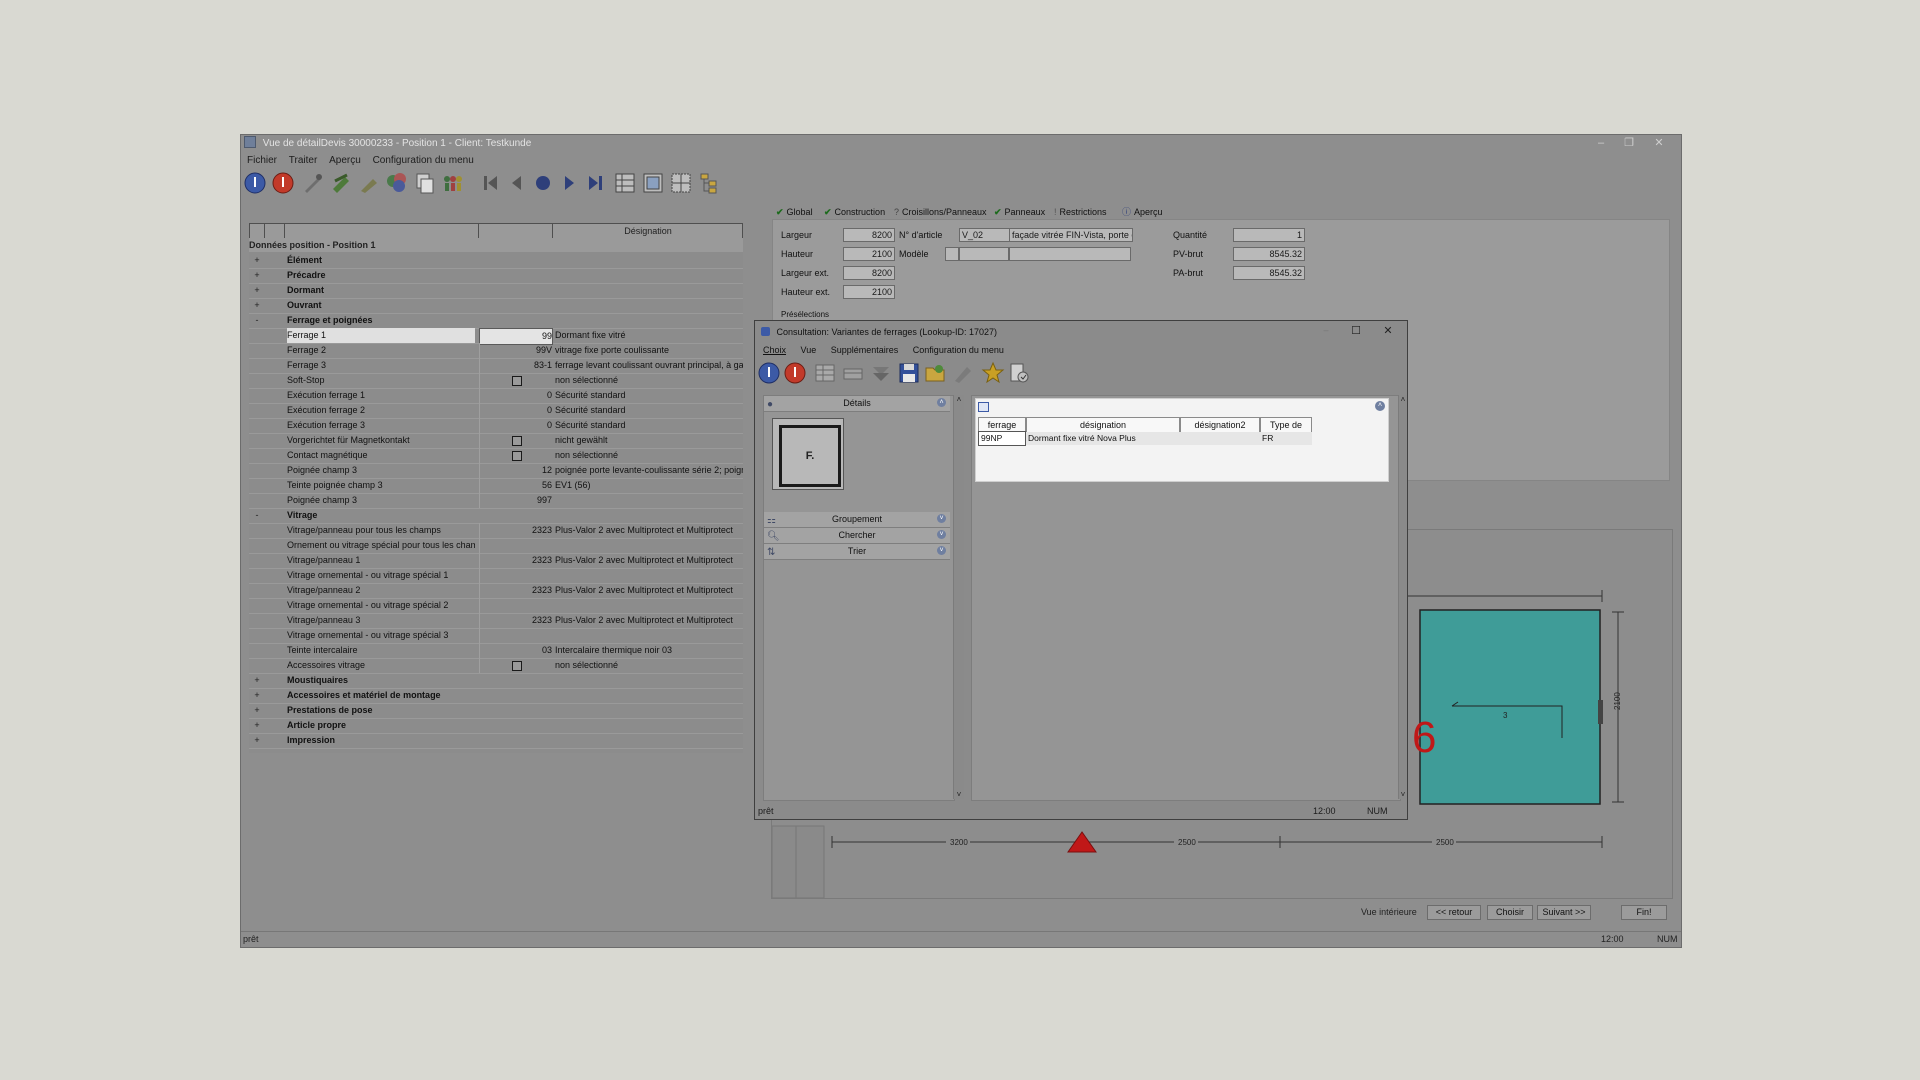 The width and height of the screenshot is (1920, 1080). I want to click on grouping-section: ⚏ Groupement ˅, so click(857, 520).